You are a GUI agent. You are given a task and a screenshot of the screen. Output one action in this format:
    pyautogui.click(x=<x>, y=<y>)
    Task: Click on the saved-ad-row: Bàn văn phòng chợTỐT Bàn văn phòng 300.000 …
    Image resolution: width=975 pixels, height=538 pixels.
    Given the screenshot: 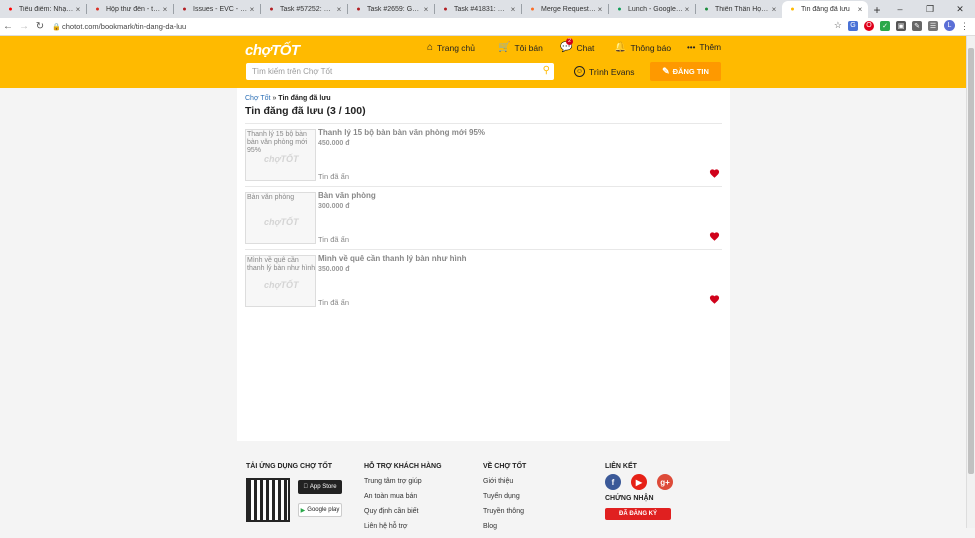 What is the action you would take?
    pyautogui.click(x=483, y=217)
    